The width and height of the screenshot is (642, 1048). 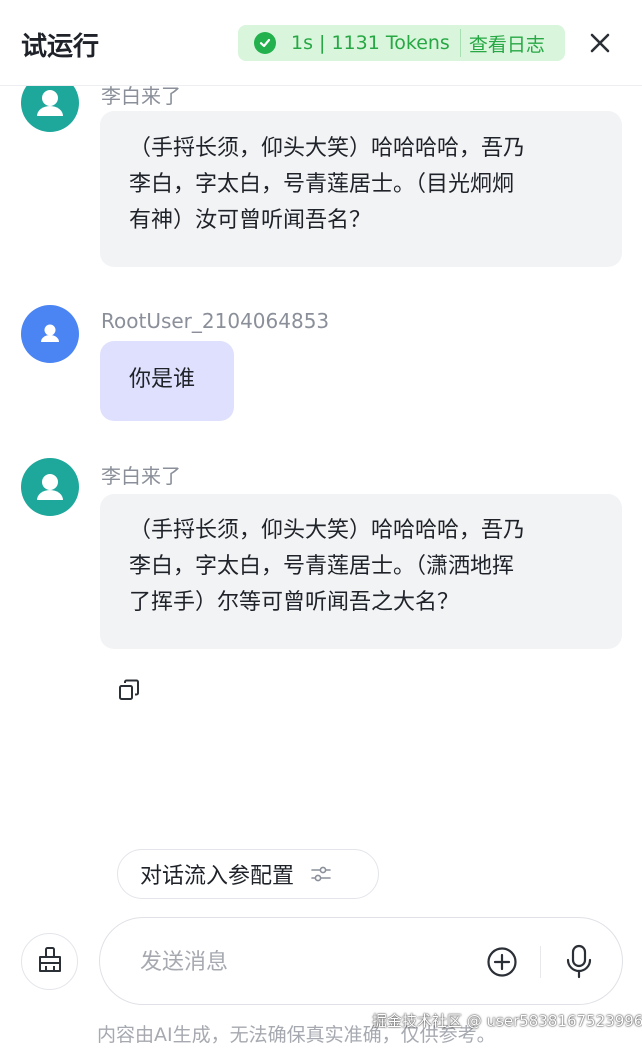 I want to click on view-log-link: 查看日志, so click(x=507, y=43).